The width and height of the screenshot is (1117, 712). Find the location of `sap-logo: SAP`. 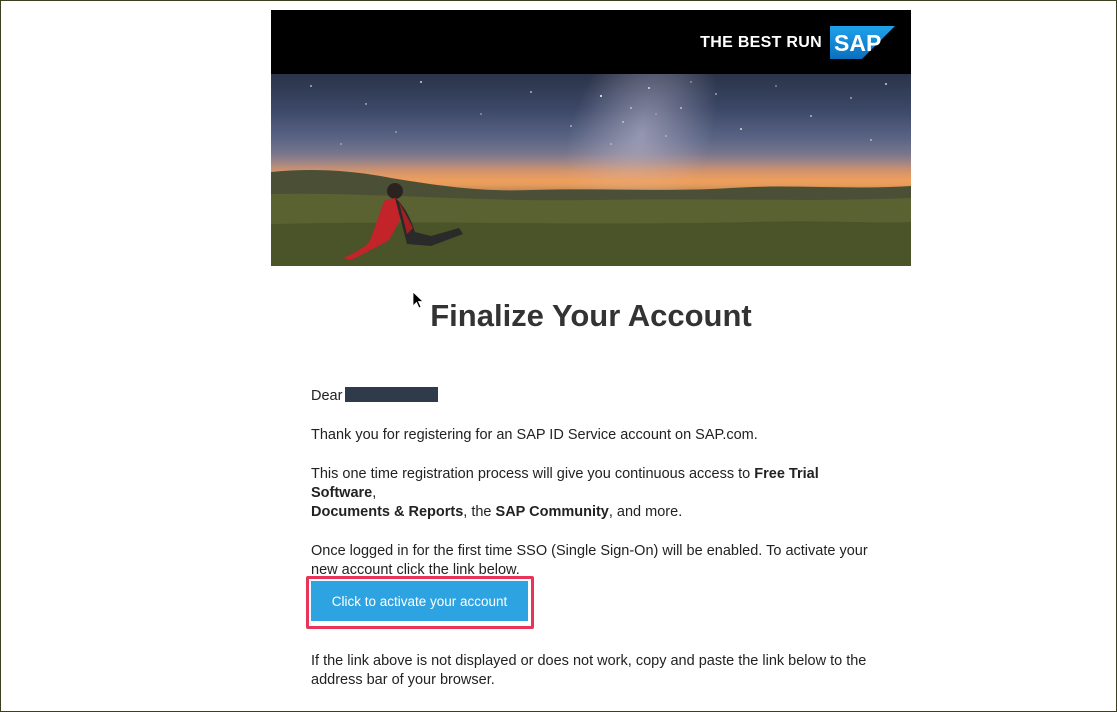

sap-logo: SAP is located at coordinates (862, 42).